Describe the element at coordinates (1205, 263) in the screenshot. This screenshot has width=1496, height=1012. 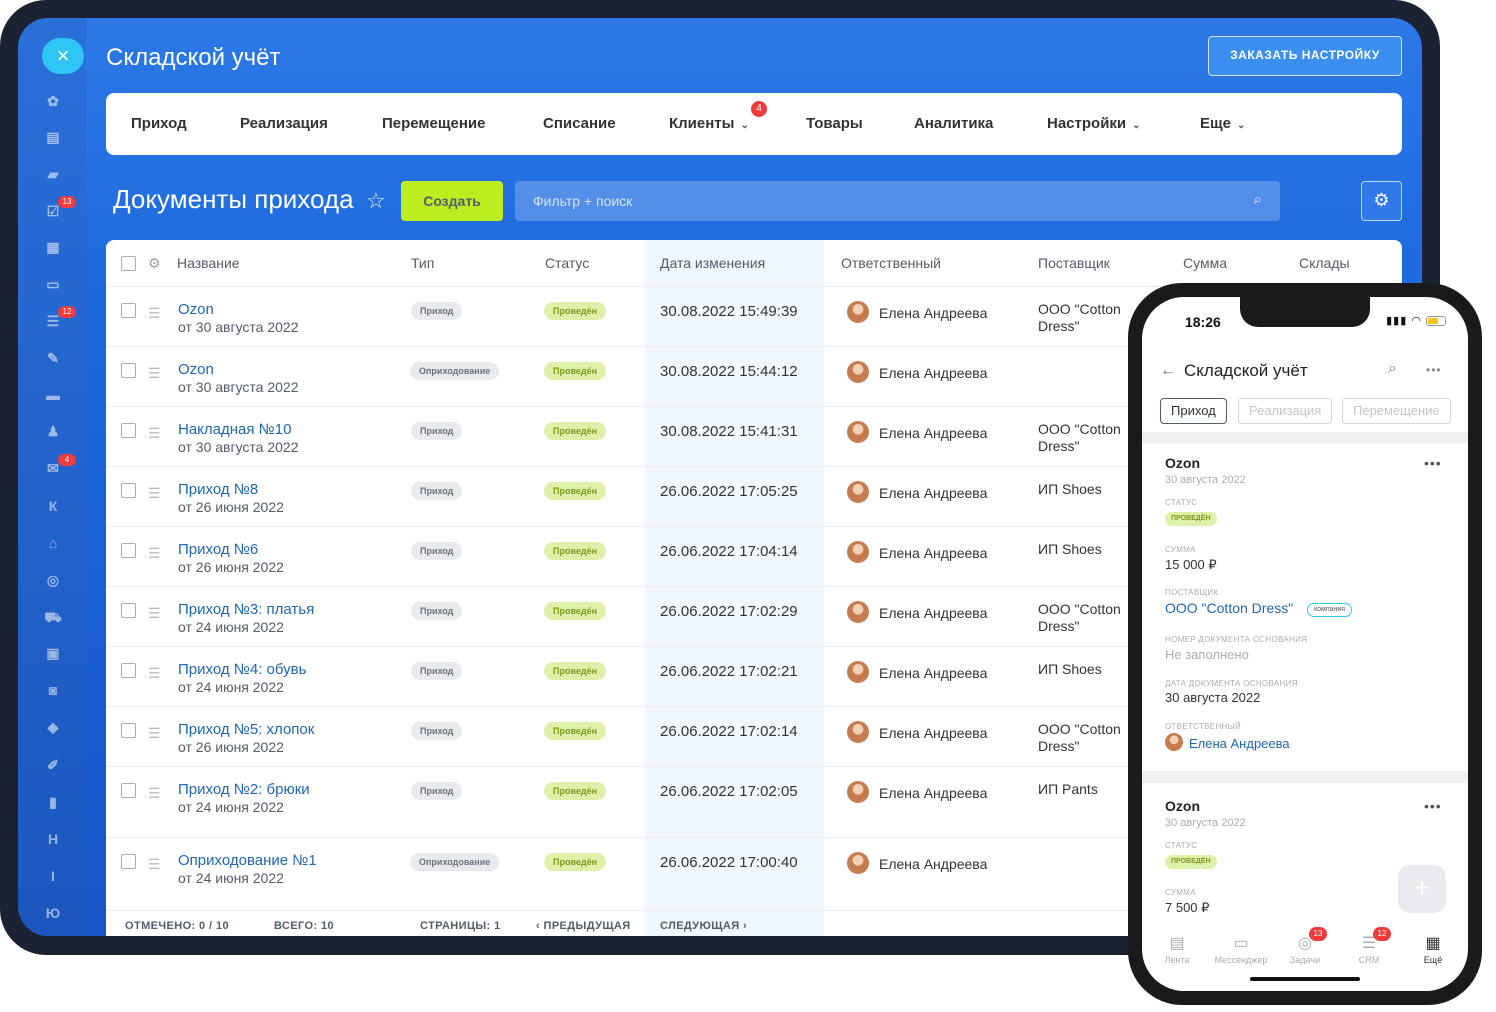
I see `header-sum: Сумма` at that location.